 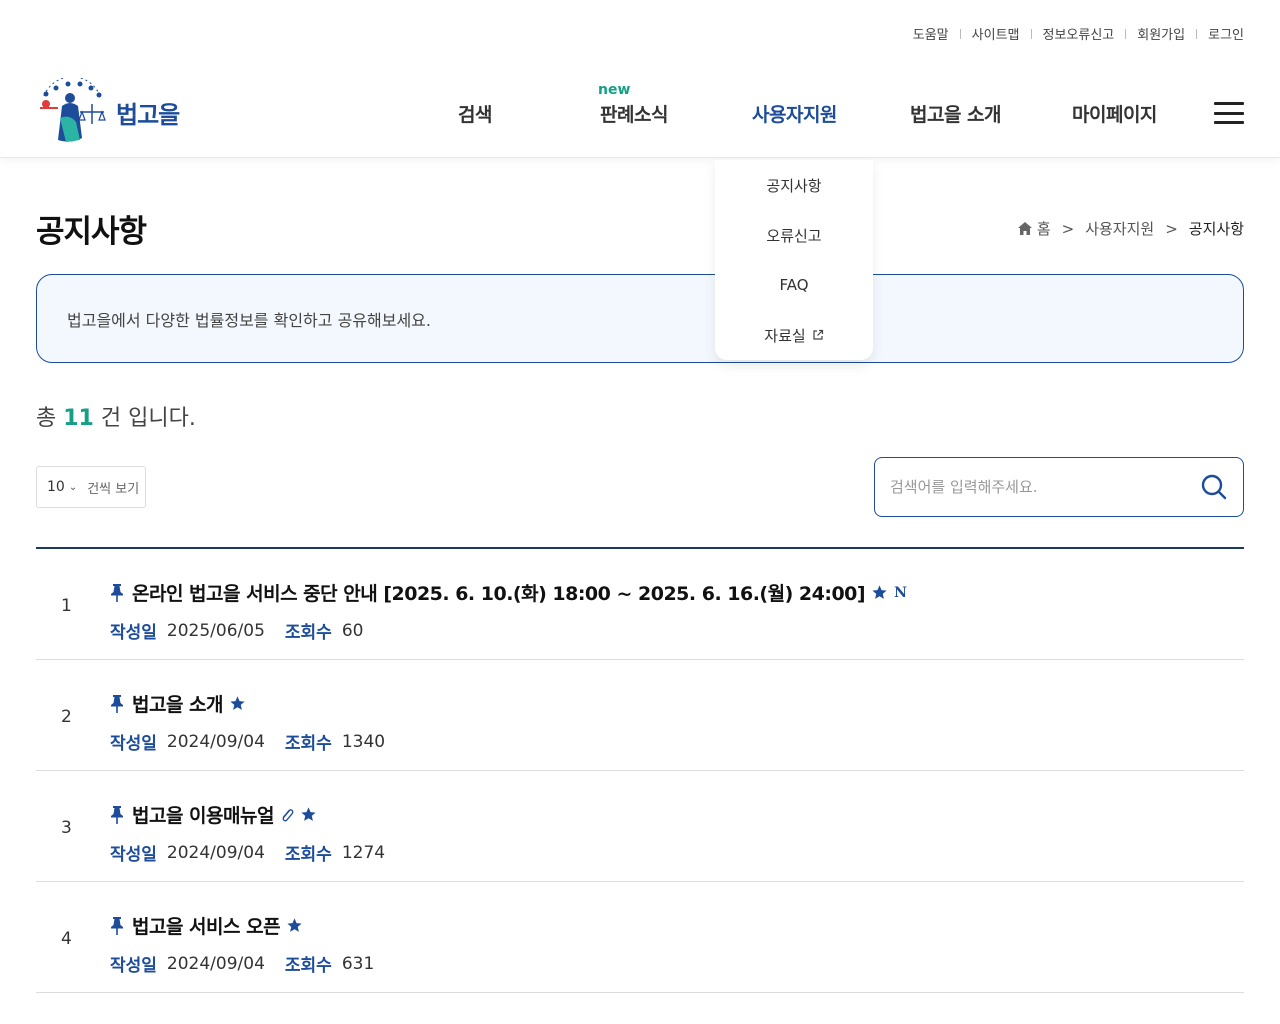 What do you see at coordinates (794, 185) in the screenshot?
I see `submenu-notice: 공지사항` at bounding box center [794, 185].